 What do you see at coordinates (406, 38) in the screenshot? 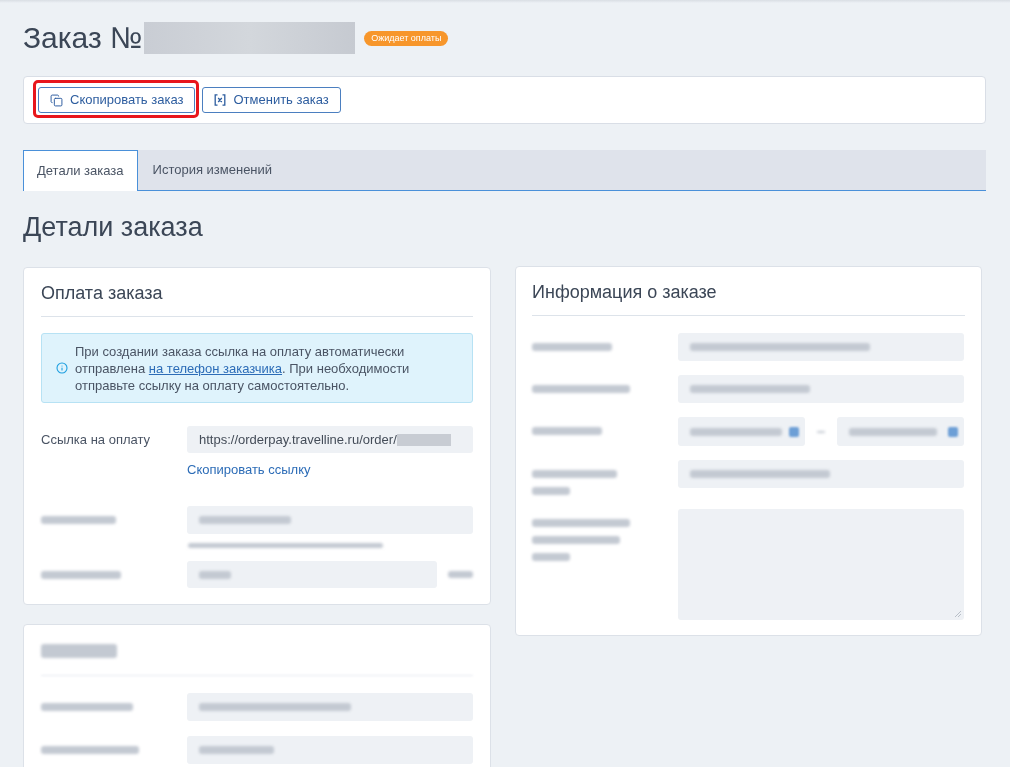
I see `status-badge: Ожидает оплаты` at bounding box center [406, 38].